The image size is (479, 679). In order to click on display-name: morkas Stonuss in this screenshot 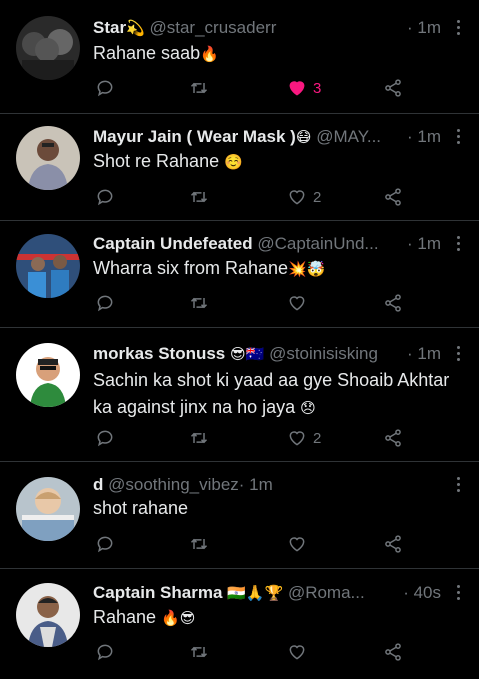, I will do `click(159, 353)`.